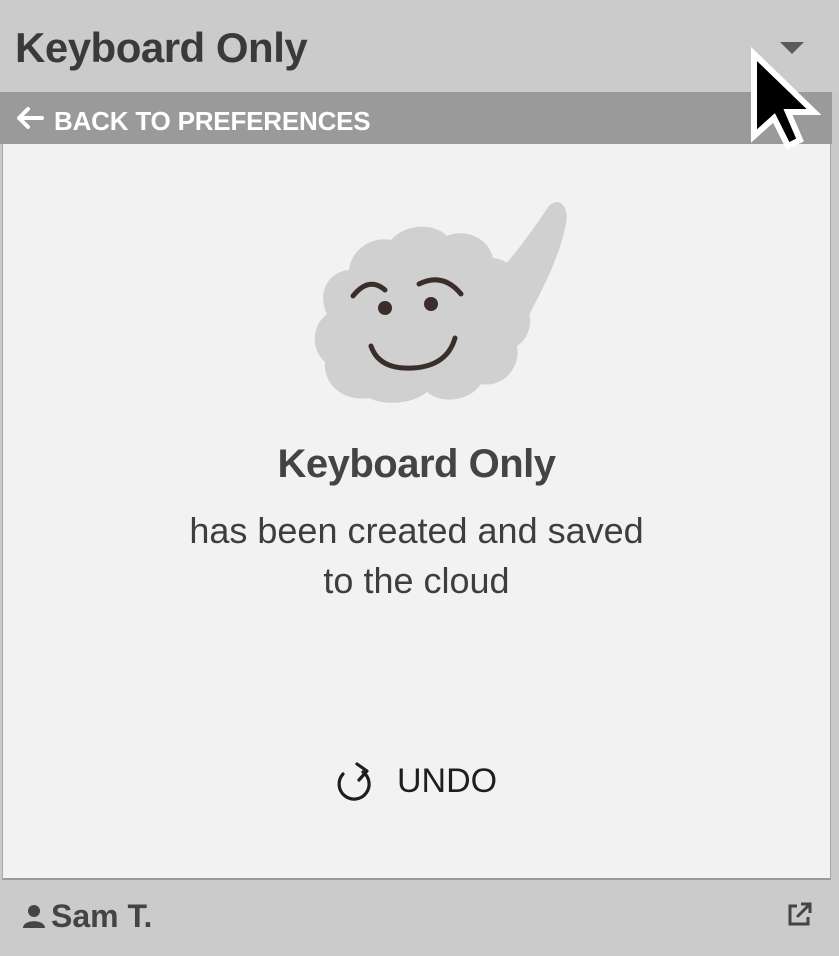  Describe the element at coordinates (792, 48) in the screenshot. I see `caret-down-icon` at that location.